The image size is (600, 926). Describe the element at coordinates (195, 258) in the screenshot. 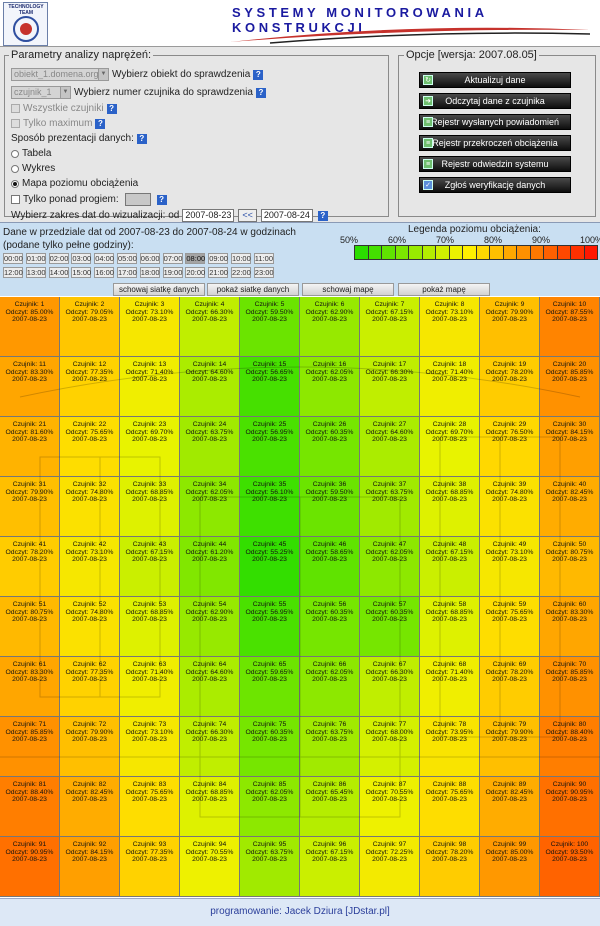

I see `hour-button: 08:00` at that location.